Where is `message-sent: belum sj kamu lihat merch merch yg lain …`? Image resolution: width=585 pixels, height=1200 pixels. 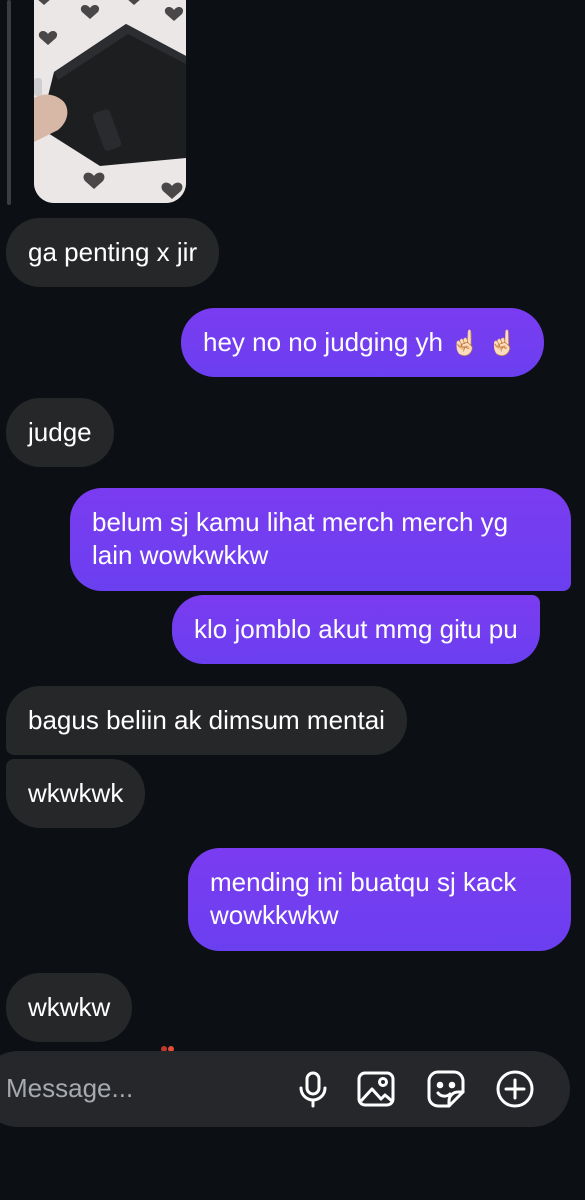 message-sent: belum sj kamu lihat merch merch yg lain … is located at coordinates (320, 539).